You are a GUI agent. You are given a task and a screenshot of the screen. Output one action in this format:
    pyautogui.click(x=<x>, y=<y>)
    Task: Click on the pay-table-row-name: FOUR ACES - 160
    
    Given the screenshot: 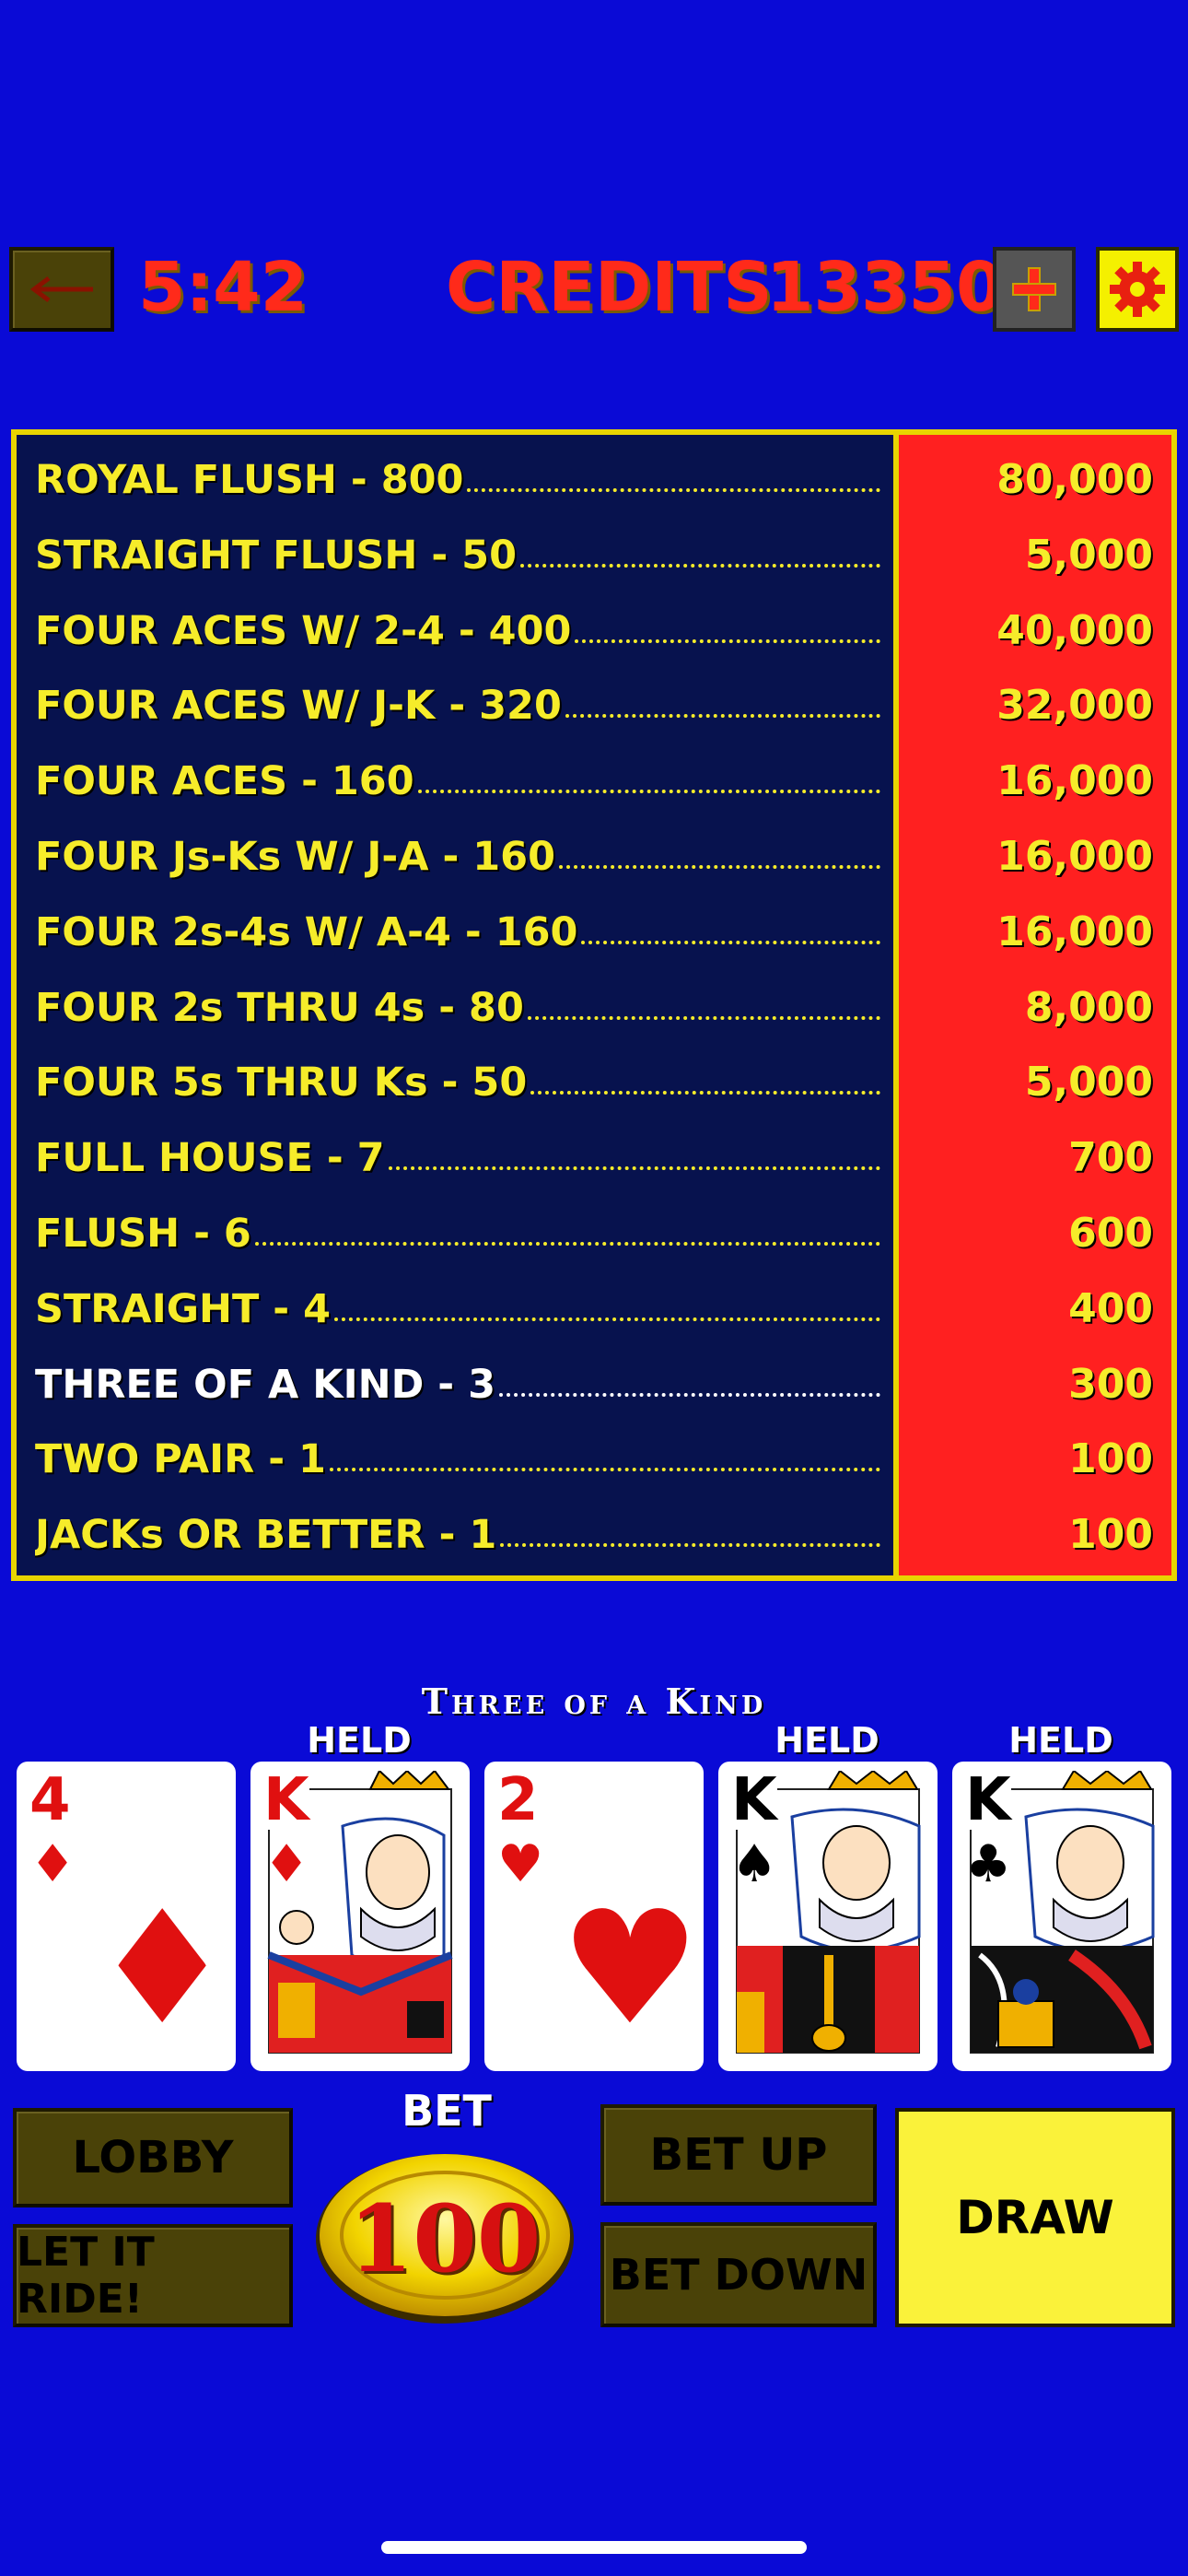 What is the action you would take?
    pyautogui.click(x=457, y=781)
    